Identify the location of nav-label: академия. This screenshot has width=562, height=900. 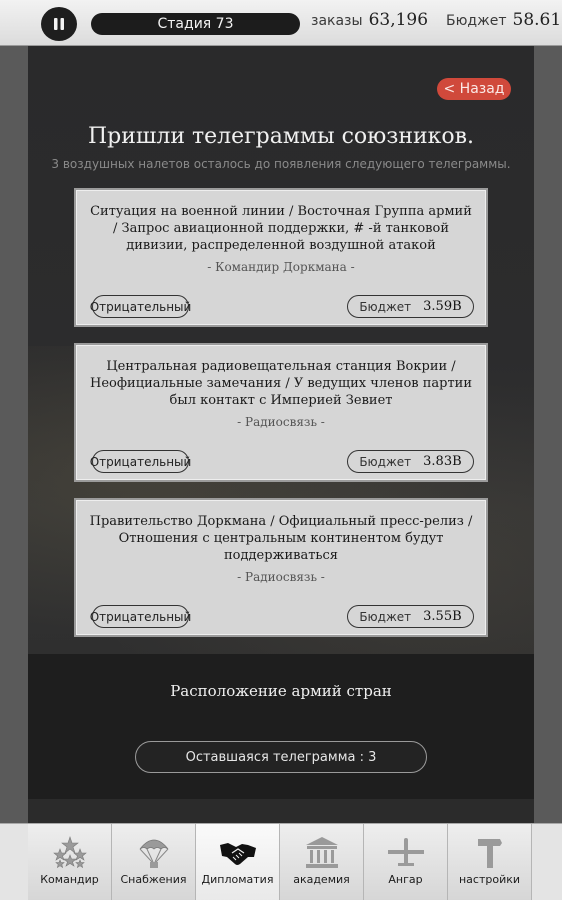
(321, 879).